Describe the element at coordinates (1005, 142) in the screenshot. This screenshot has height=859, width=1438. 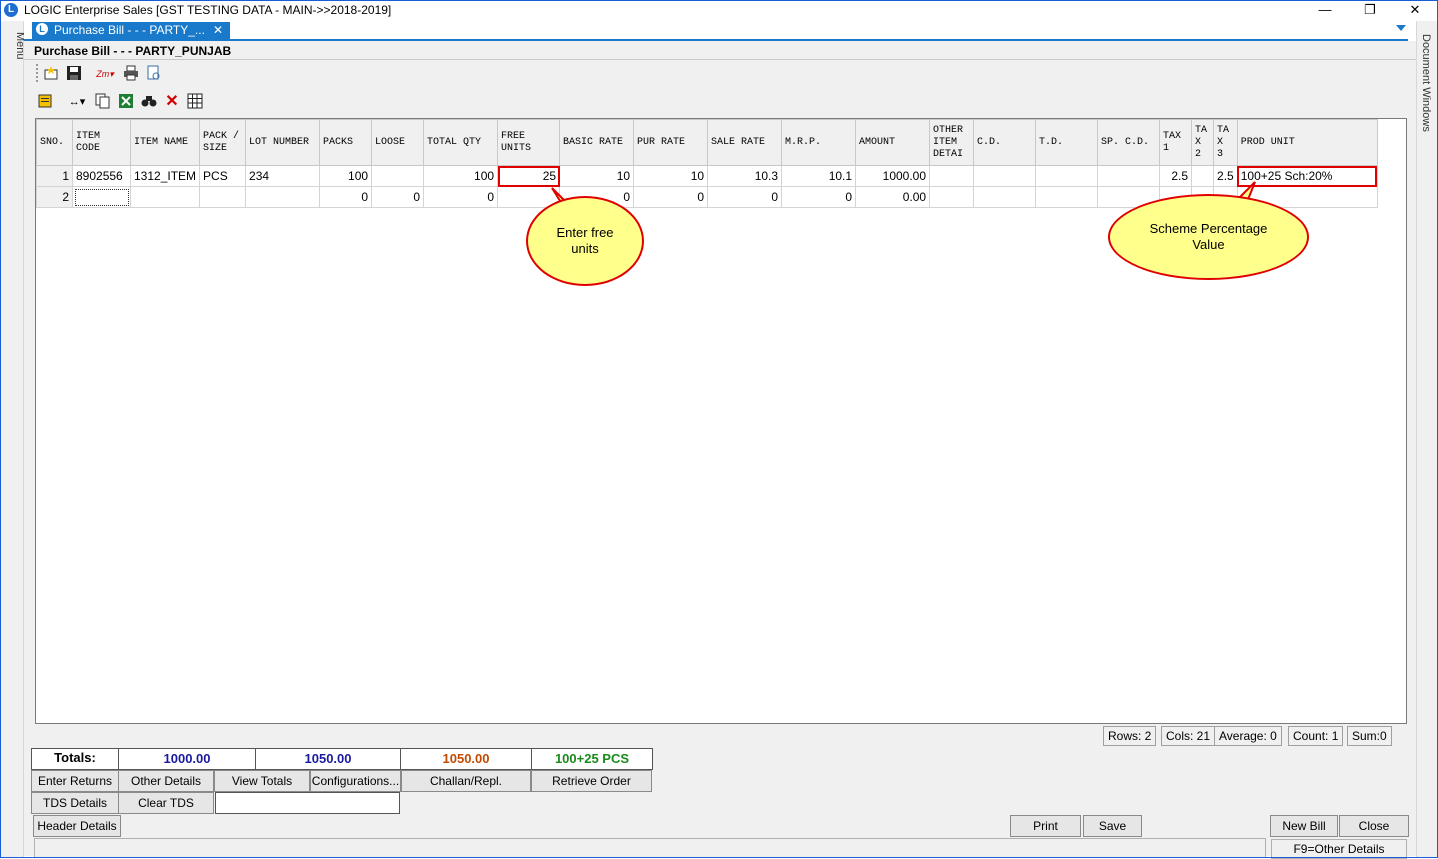
I see `col-header-cd: C.D.` at that location.